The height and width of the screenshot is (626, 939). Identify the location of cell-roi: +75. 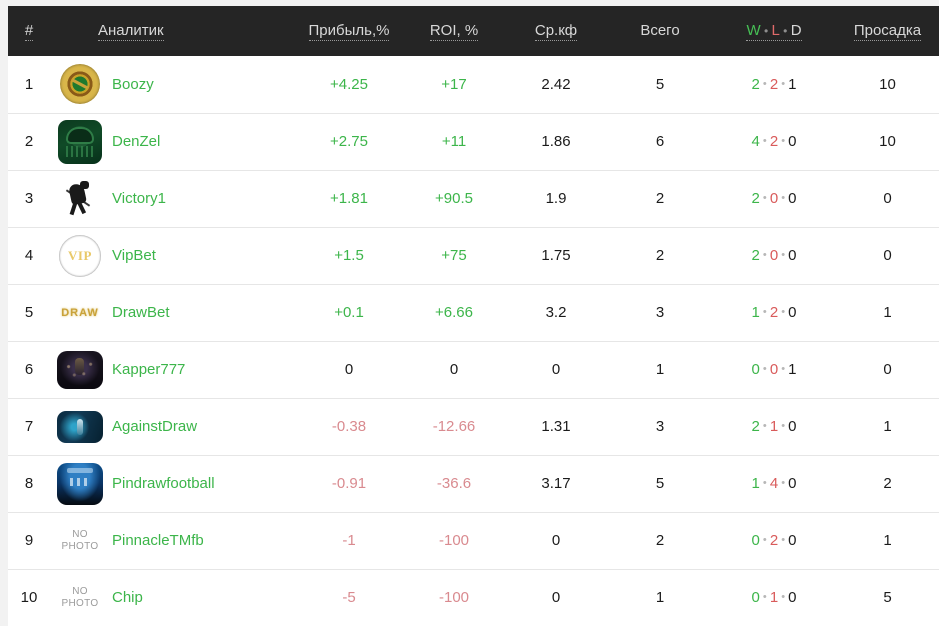
(454, 255).